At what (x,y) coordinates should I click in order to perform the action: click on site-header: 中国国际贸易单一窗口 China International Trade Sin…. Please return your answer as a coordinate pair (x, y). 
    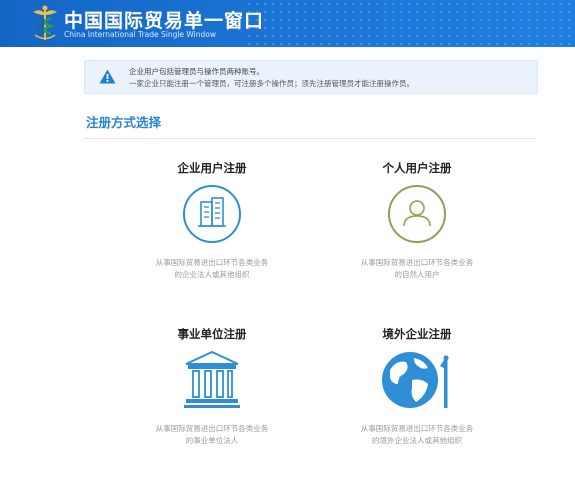
    Looking at the image, I should click on (287, 23).